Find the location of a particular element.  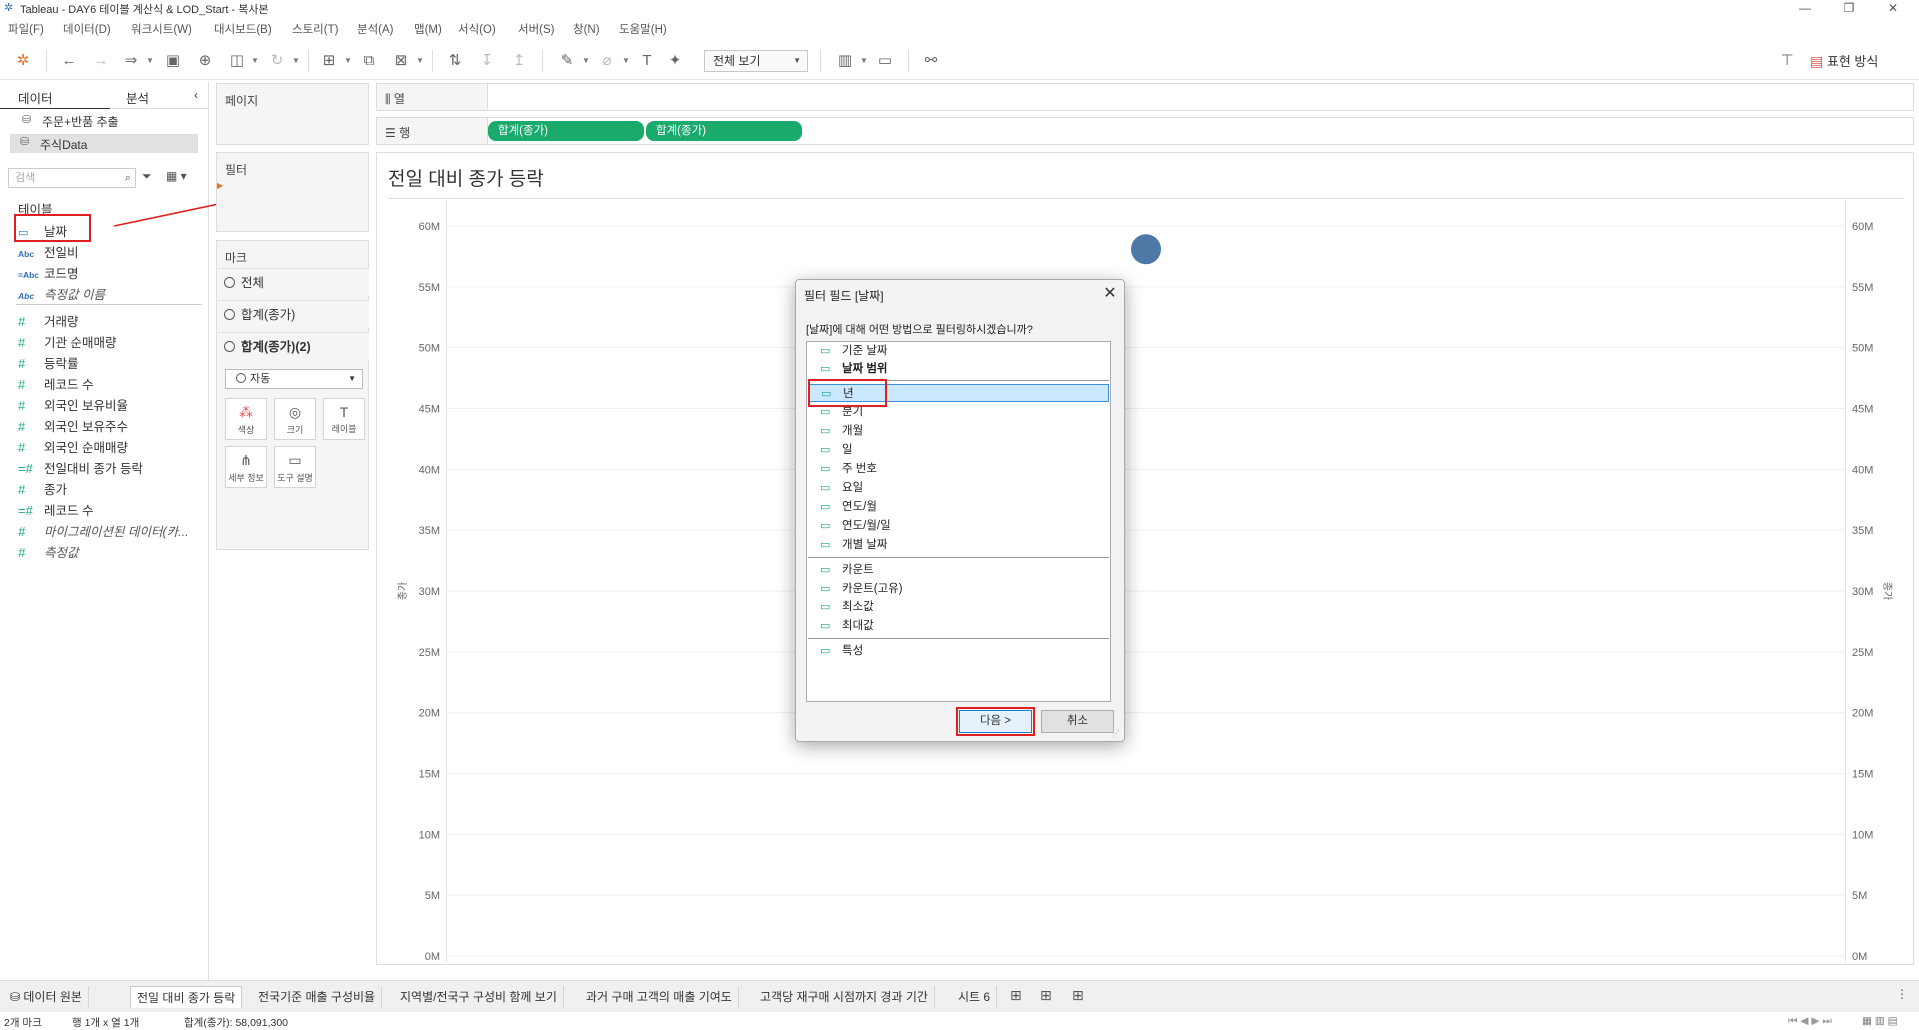

filter-option: ▭ 연도/월 is located at coordinates (958, 507).